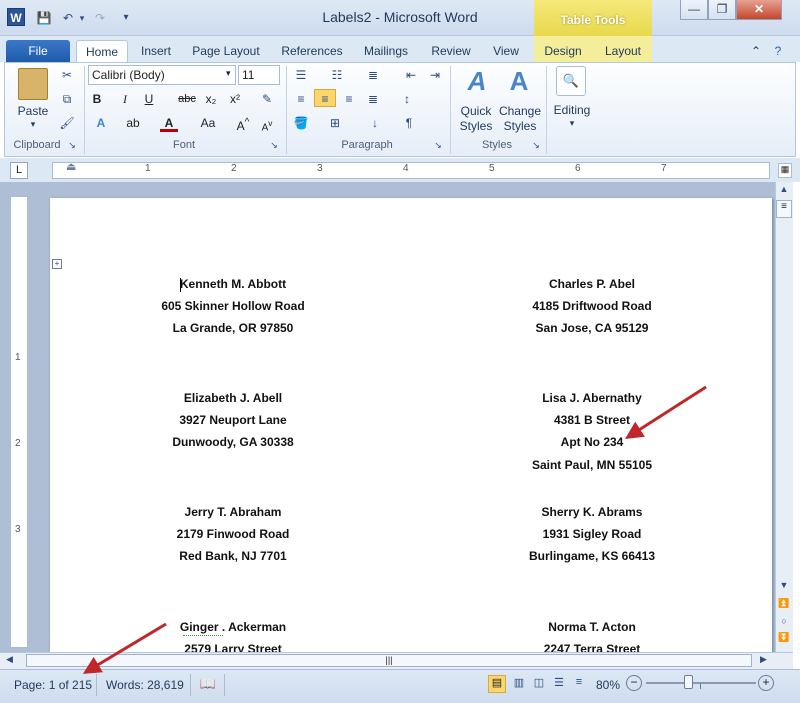 This screenshot has width=800, height=703. Describe the element at coordinates (592, 420) in the screenshot. I see `label-street: 4381 B Street` at that location.